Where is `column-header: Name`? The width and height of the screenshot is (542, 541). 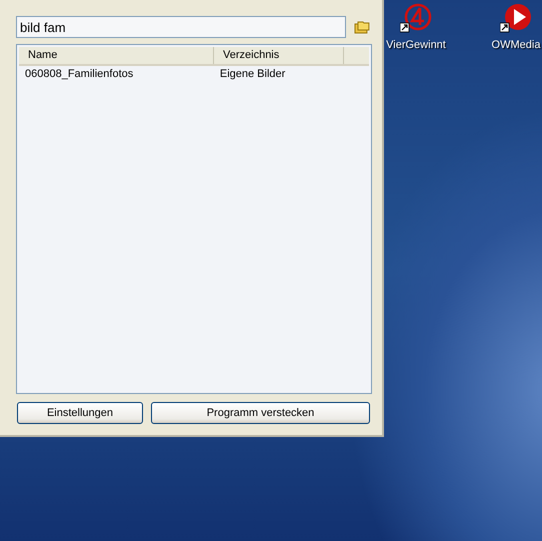 column-header: Name is located at coordinates (116, 55).